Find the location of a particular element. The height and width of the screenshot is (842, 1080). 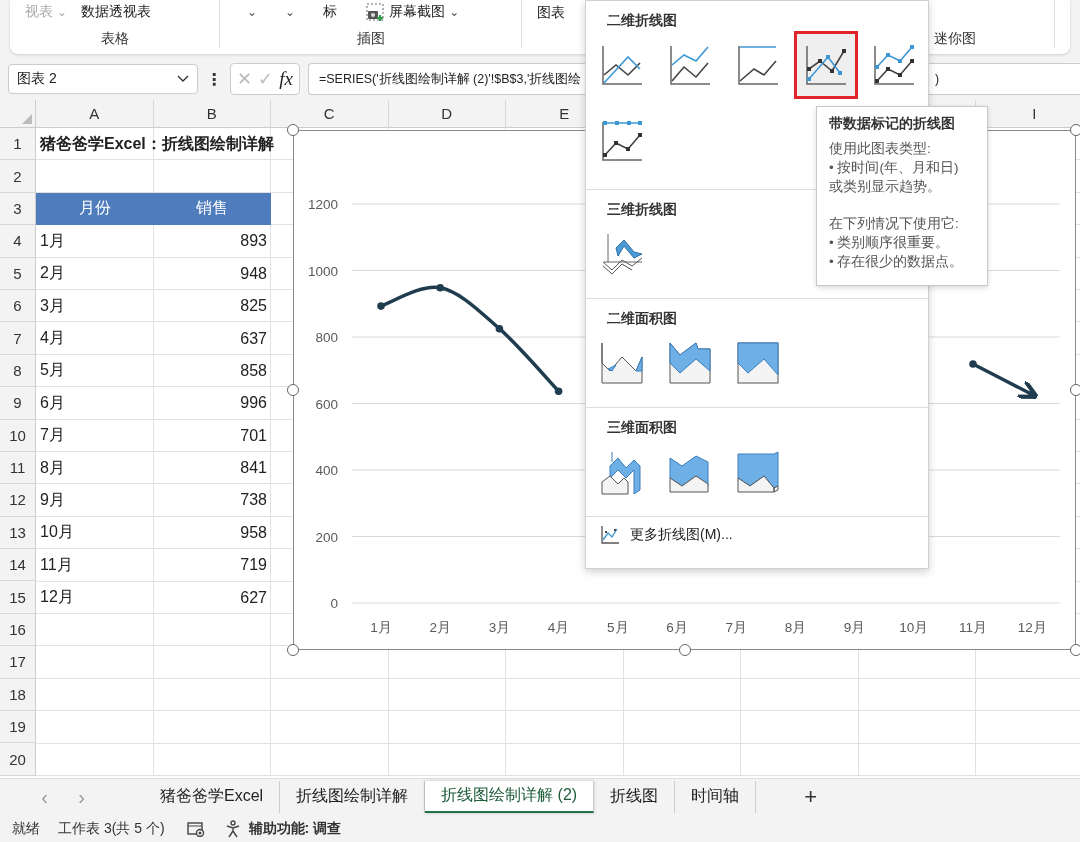

table-cell-text: 11月 is located at coordinates (56, 564).